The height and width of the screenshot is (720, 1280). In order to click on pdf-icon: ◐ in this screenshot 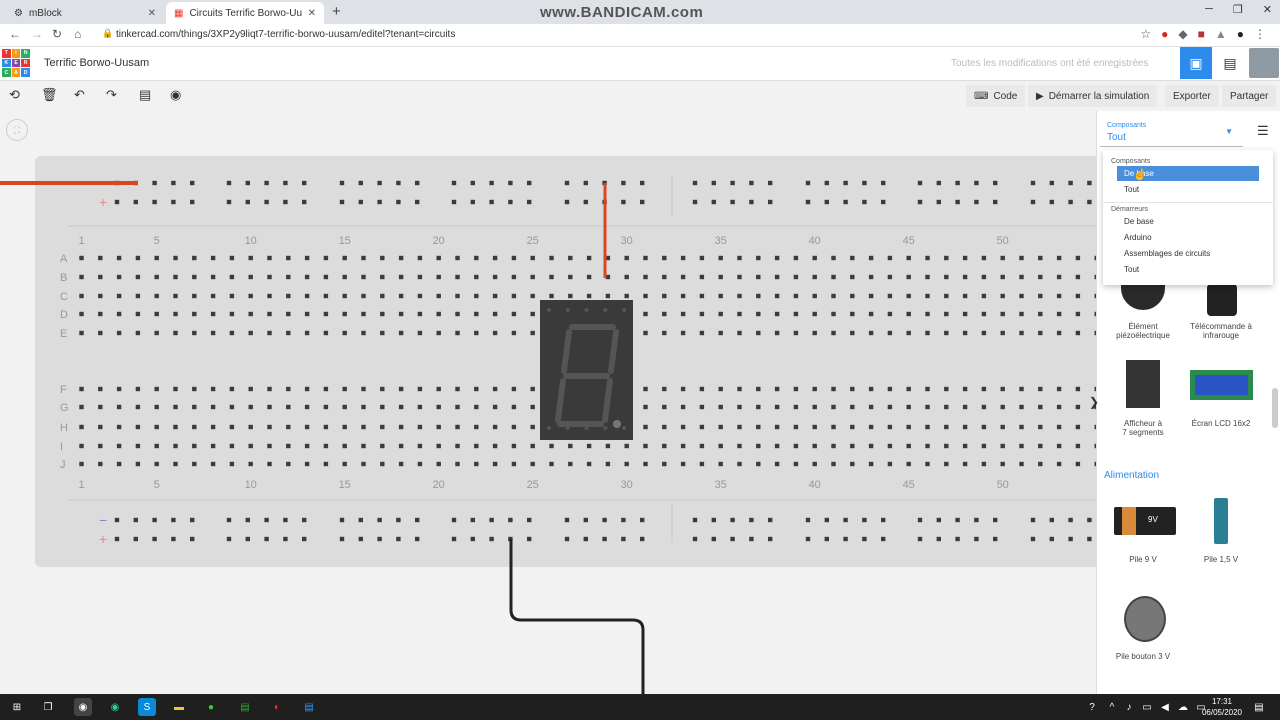, I will do `click(277, 707)`.